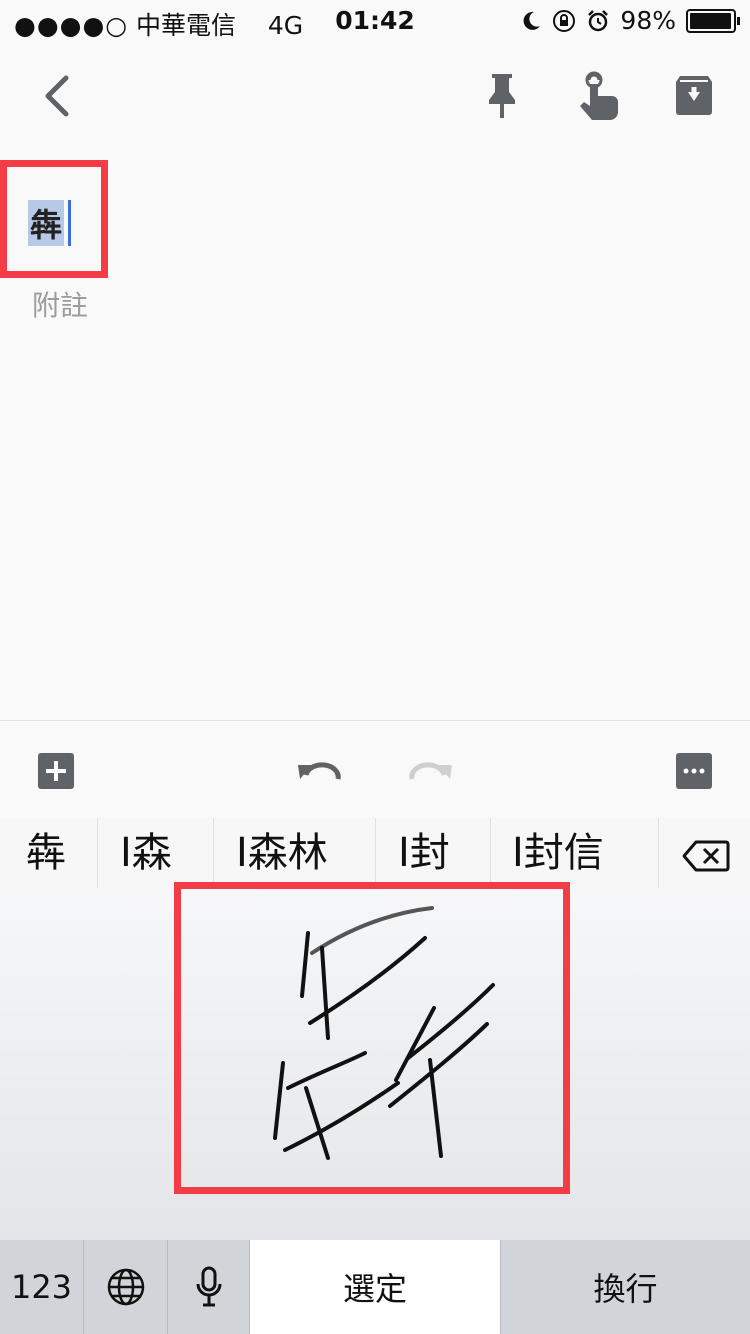 The width and height of the screenshot is (750, 1334). What do you see at coordinates (60, 304) in the screenshot?
I see `note-body-input: 附註` at bounding box center [60, 304].